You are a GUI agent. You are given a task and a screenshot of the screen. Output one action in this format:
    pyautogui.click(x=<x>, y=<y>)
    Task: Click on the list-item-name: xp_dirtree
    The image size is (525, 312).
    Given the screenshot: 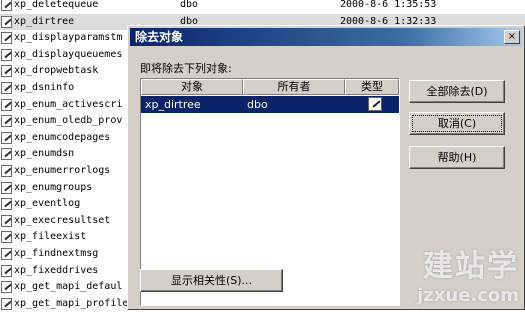 What is the action you would take?
    pyautogui.click(x=44, y=21)
    